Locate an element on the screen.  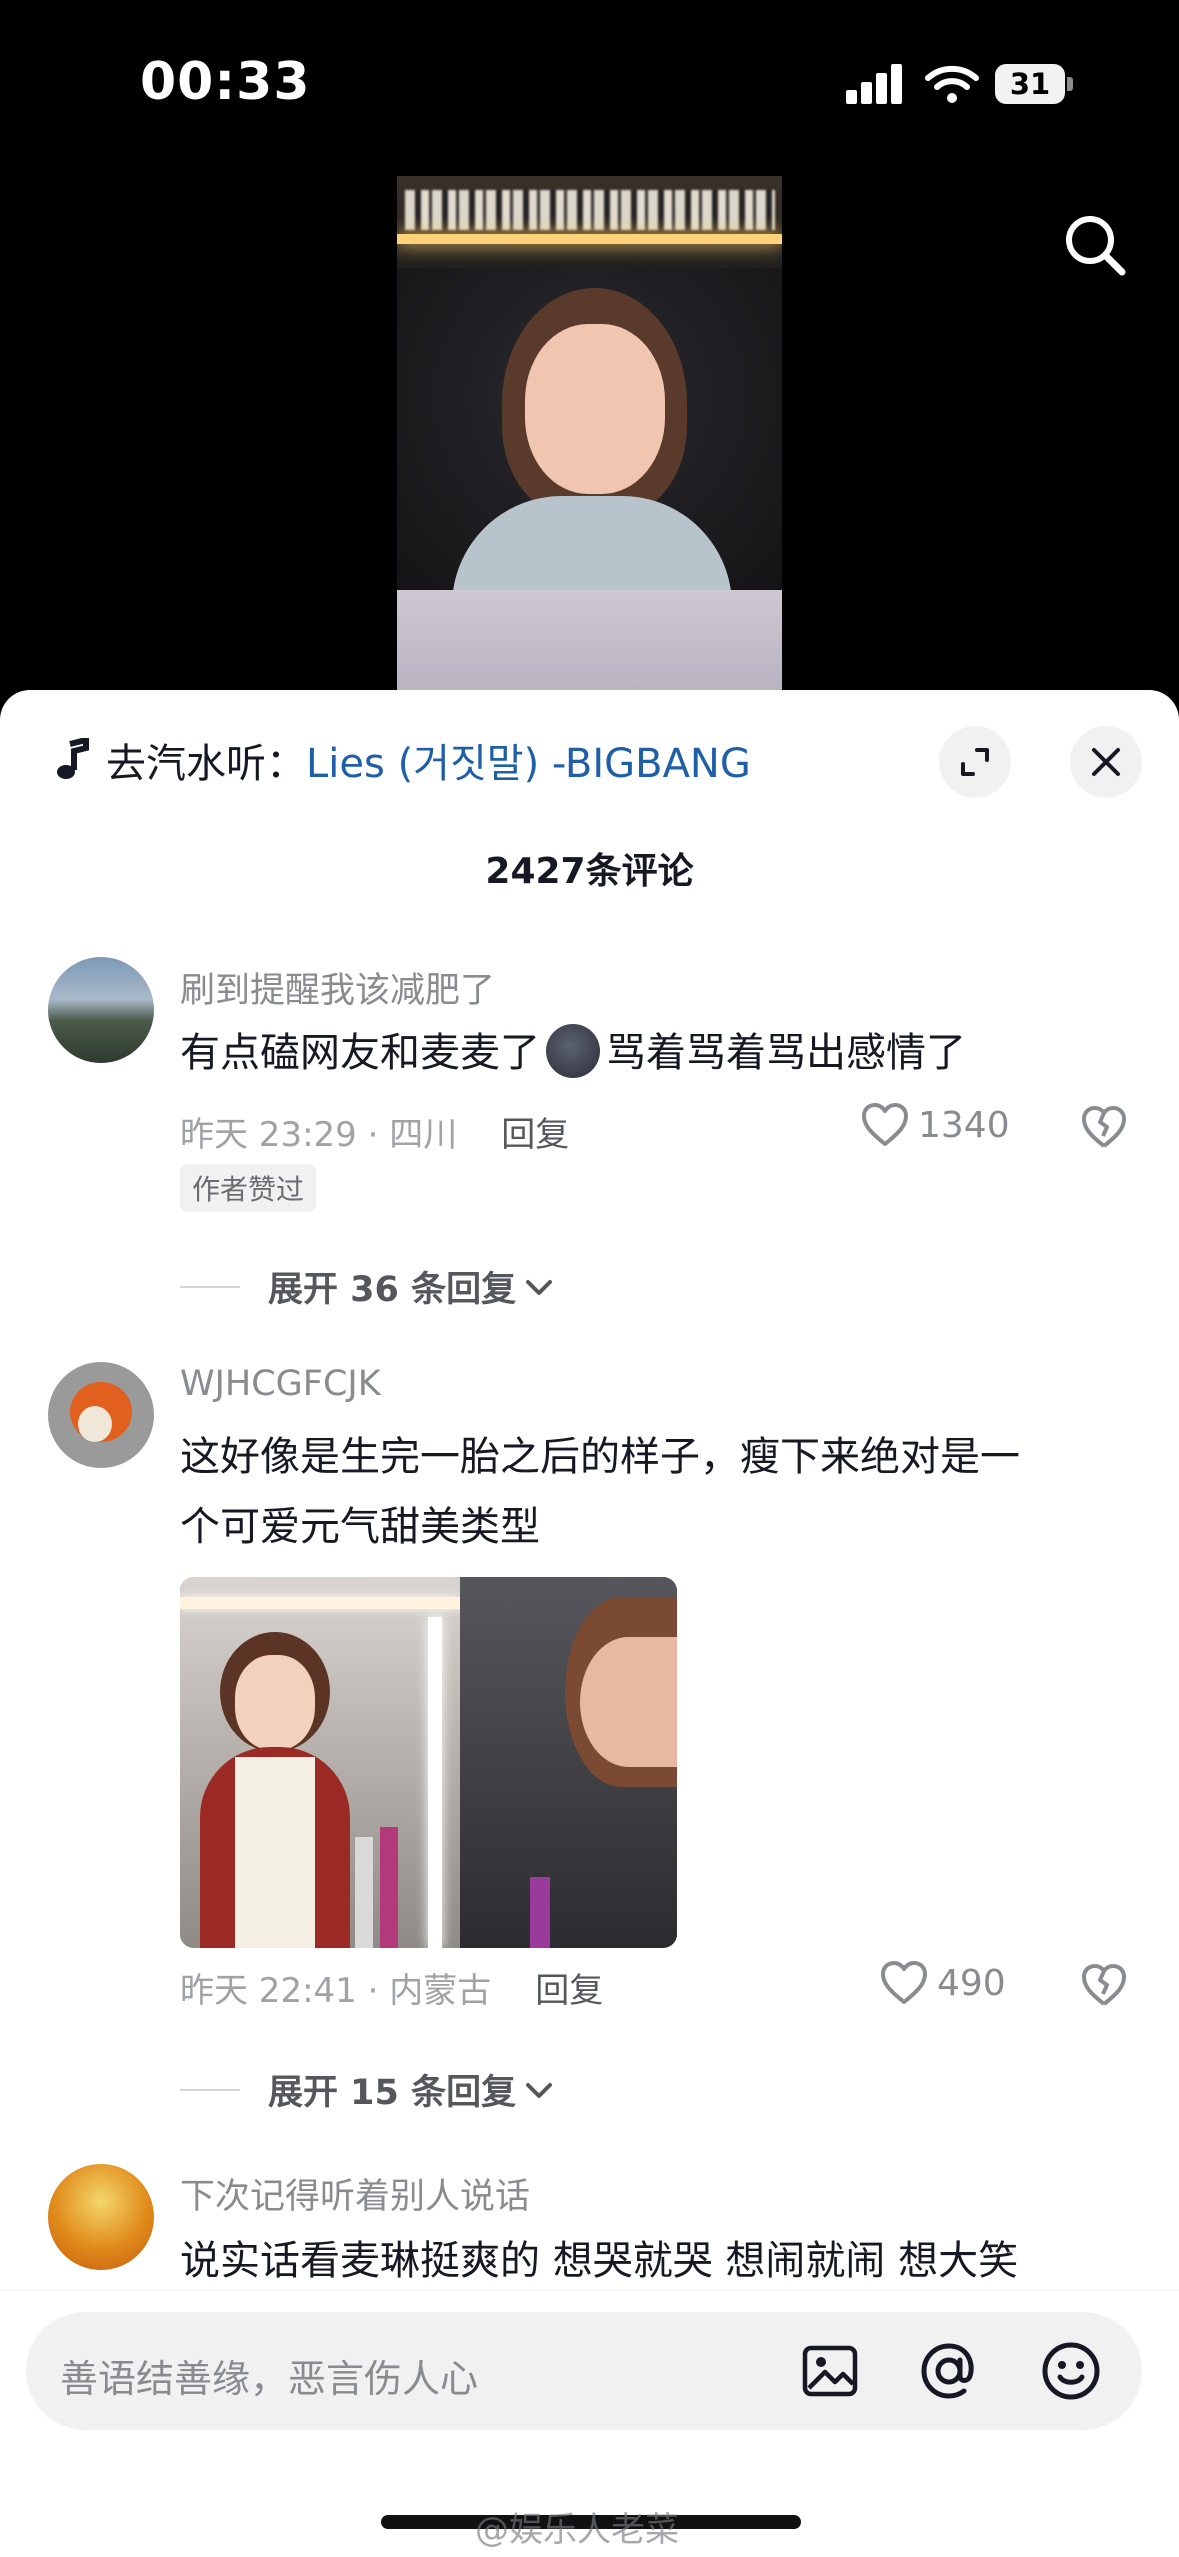
video-piano-decor is located at coordinates (590, 210).